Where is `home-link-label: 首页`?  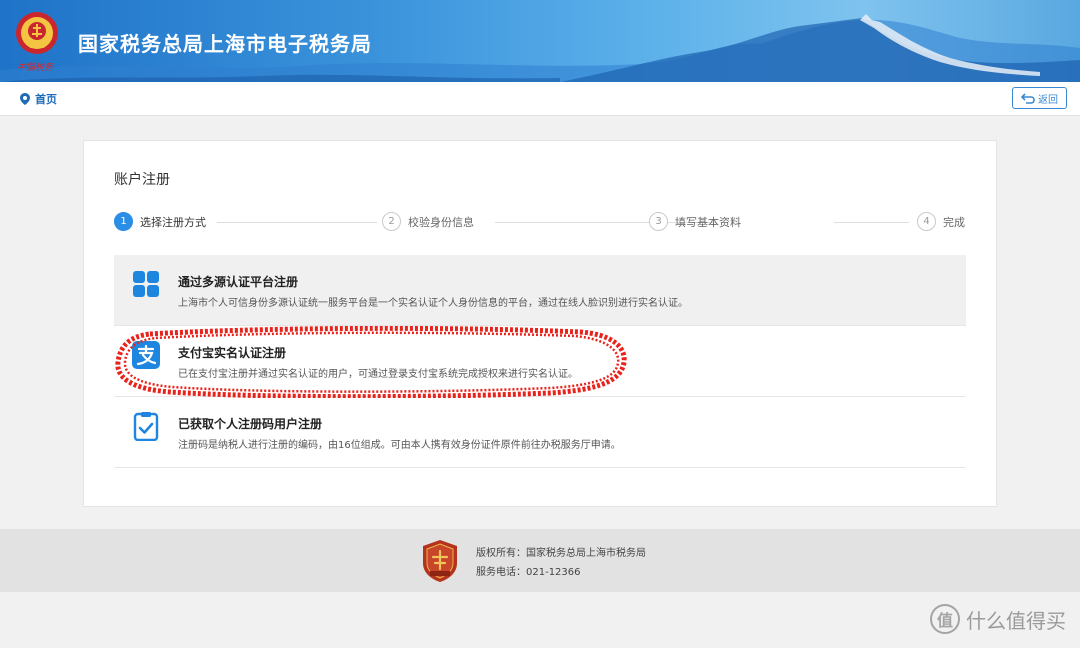
home-link-label: 首页 is located at coordinates (46, 99).